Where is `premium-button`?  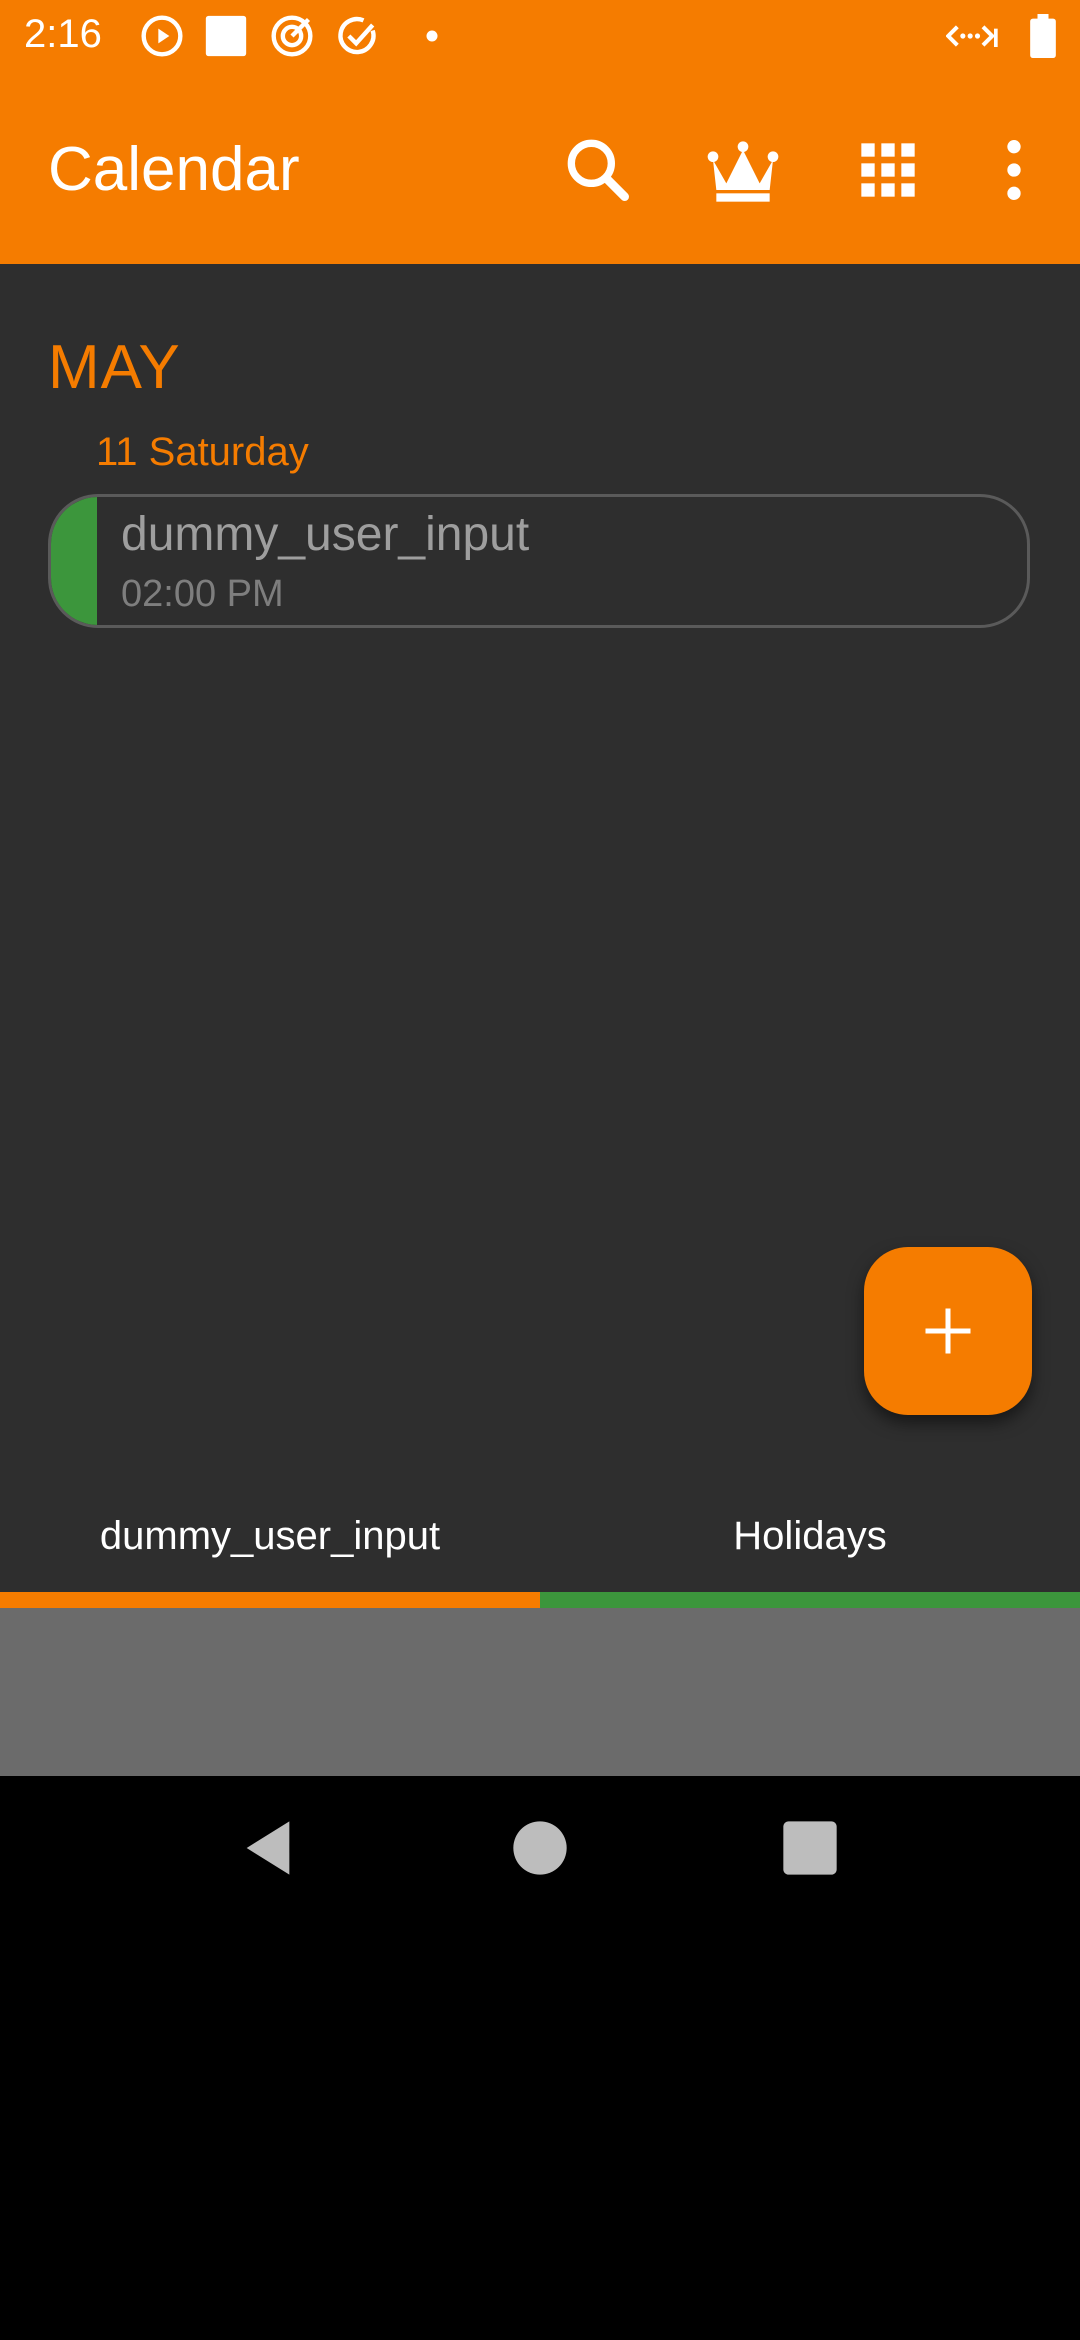 premium-button is located at coordinates (743, 170).